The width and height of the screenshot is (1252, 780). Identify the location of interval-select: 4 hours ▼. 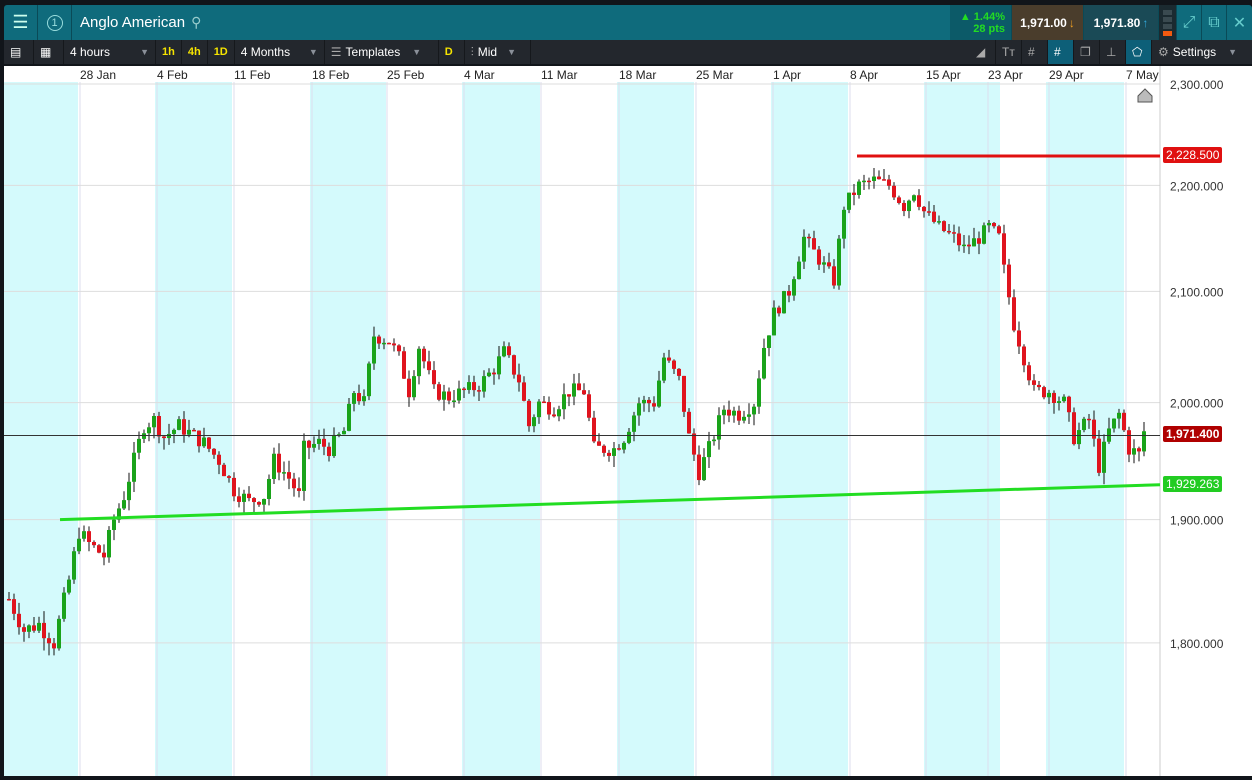
(110, 52).